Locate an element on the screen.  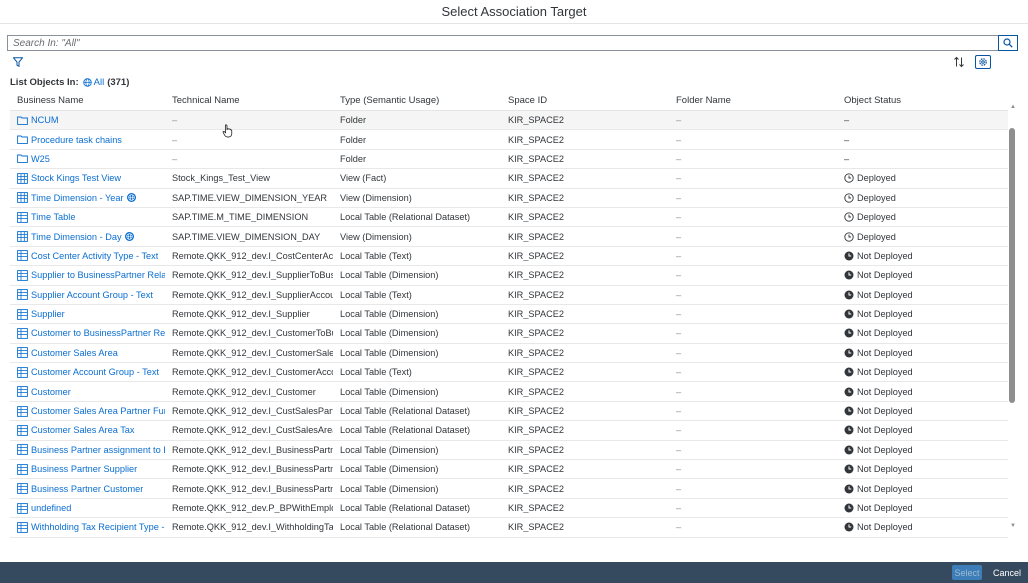
cell-object-status: Not Deployed is located at coordinates (922, 489).